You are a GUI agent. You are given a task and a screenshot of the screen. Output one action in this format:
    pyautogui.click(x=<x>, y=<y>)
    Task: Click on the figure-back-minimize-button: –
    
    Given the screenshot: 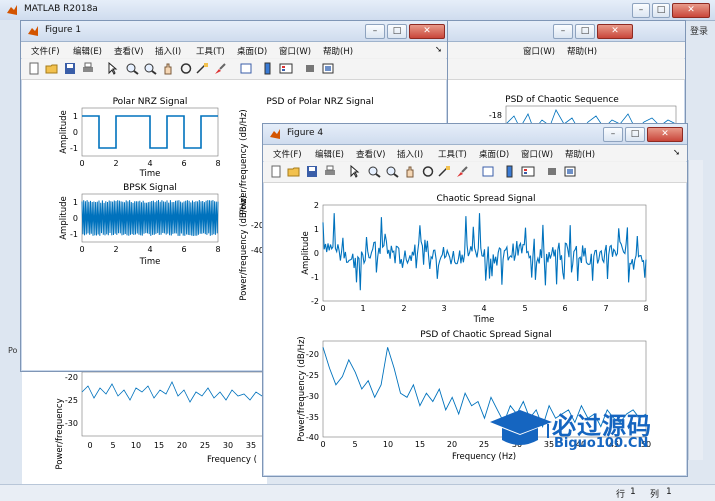 What is the action you would take?
    pyautogui.click(x=563, y=31)
    